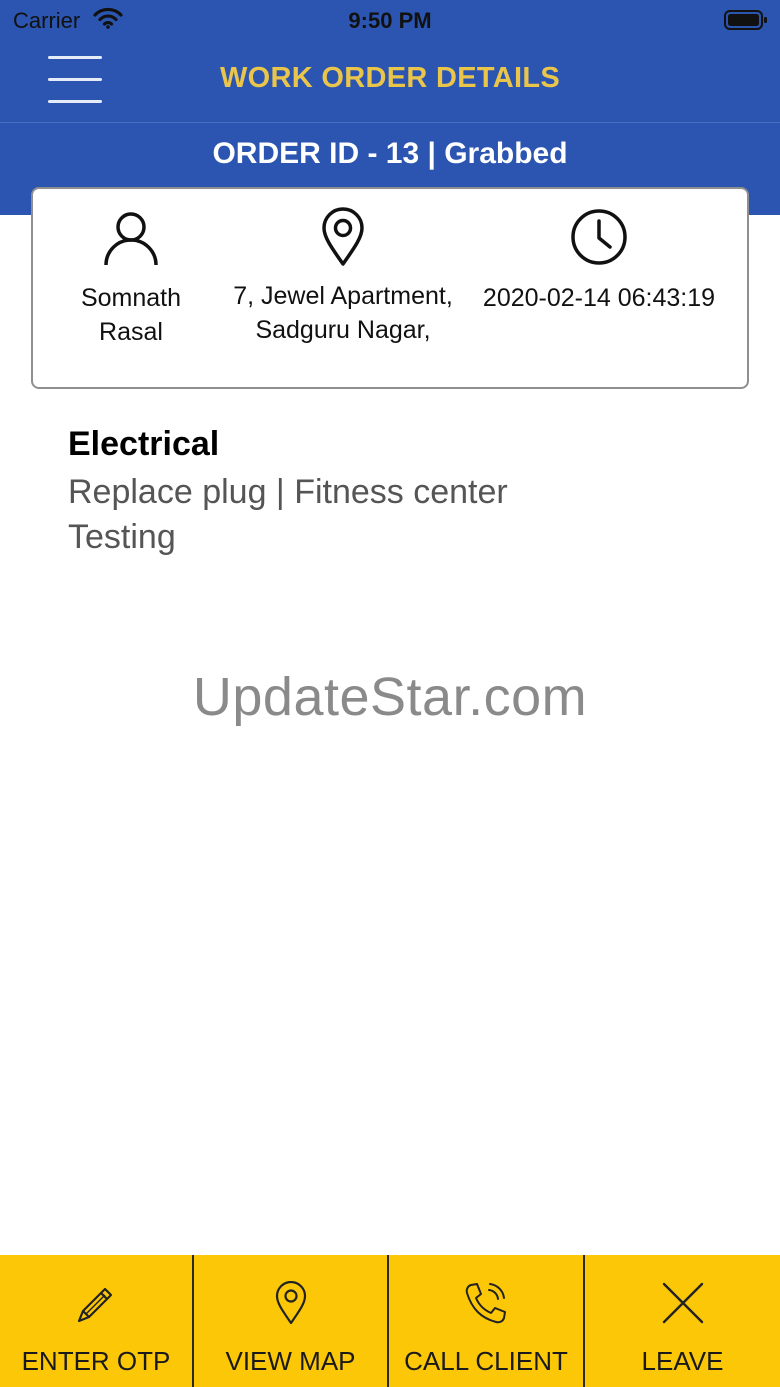 The image size is (780, 1387). What do you see at coordinates (288, 515) in the screenshot?
I see `job-description: Replace plug | Fitness center Testing` at bounding box center [288, 515].